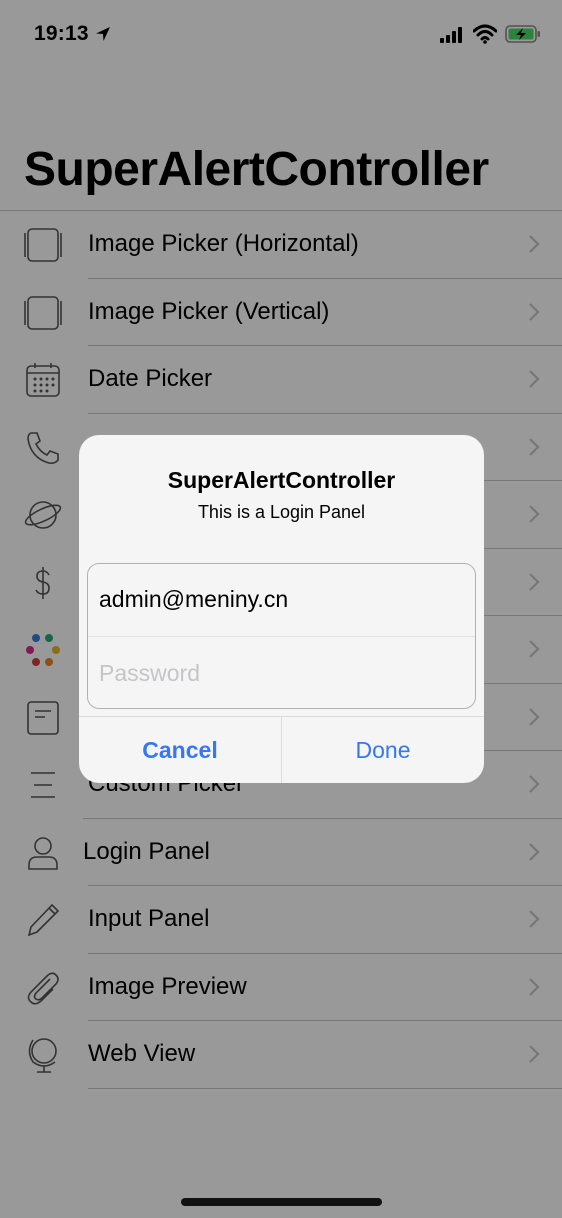 The width and height of the screenshot is (562, 1218). What do you see at coordinates (149, 673) in the screenshot?
I see `password-field: Password` at bounding box center [149, 673].